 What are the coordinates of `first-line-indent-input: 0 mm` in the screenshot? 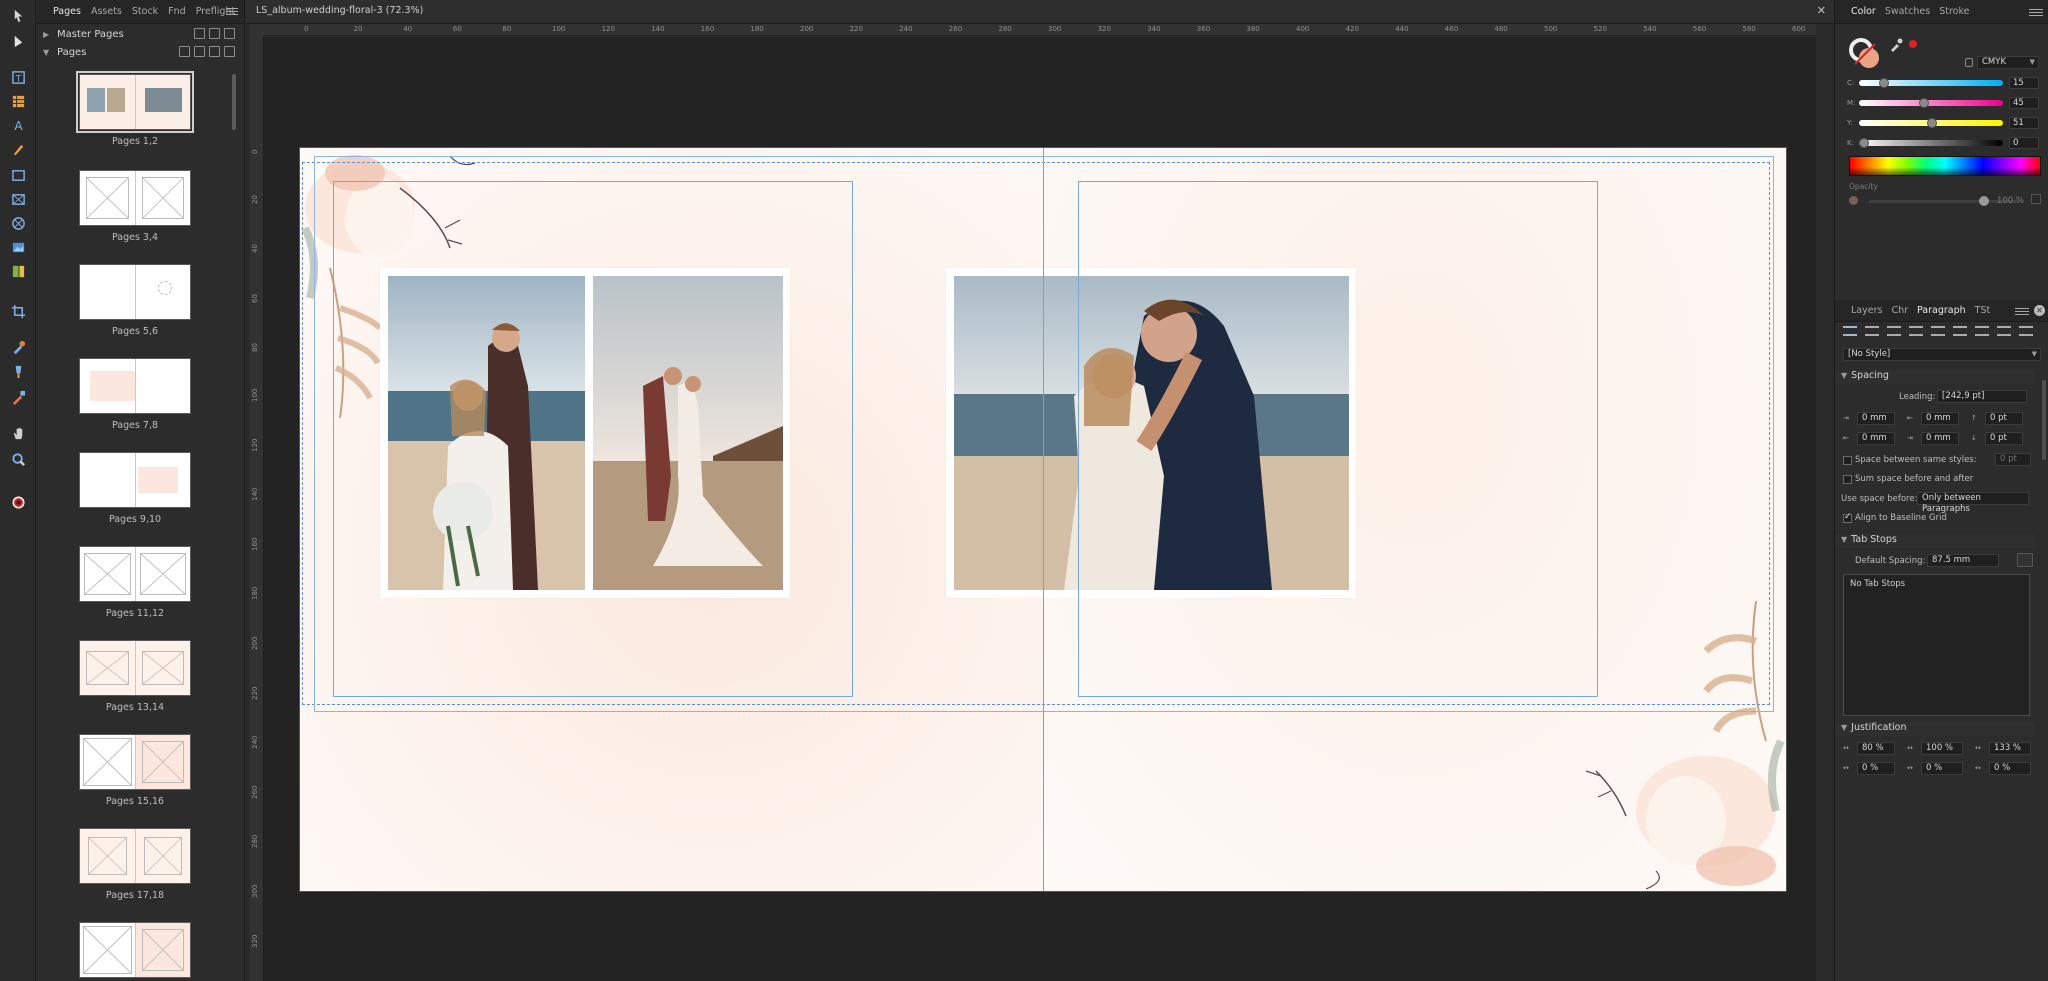 It's located at (1940, 418).